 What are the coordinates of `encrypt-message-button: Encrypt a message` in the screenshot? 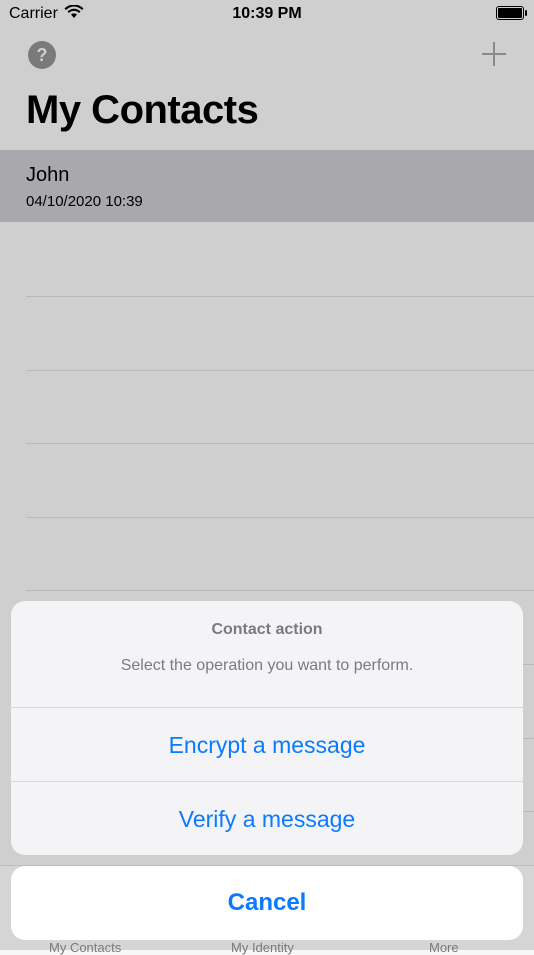 It's located at (267, 745).